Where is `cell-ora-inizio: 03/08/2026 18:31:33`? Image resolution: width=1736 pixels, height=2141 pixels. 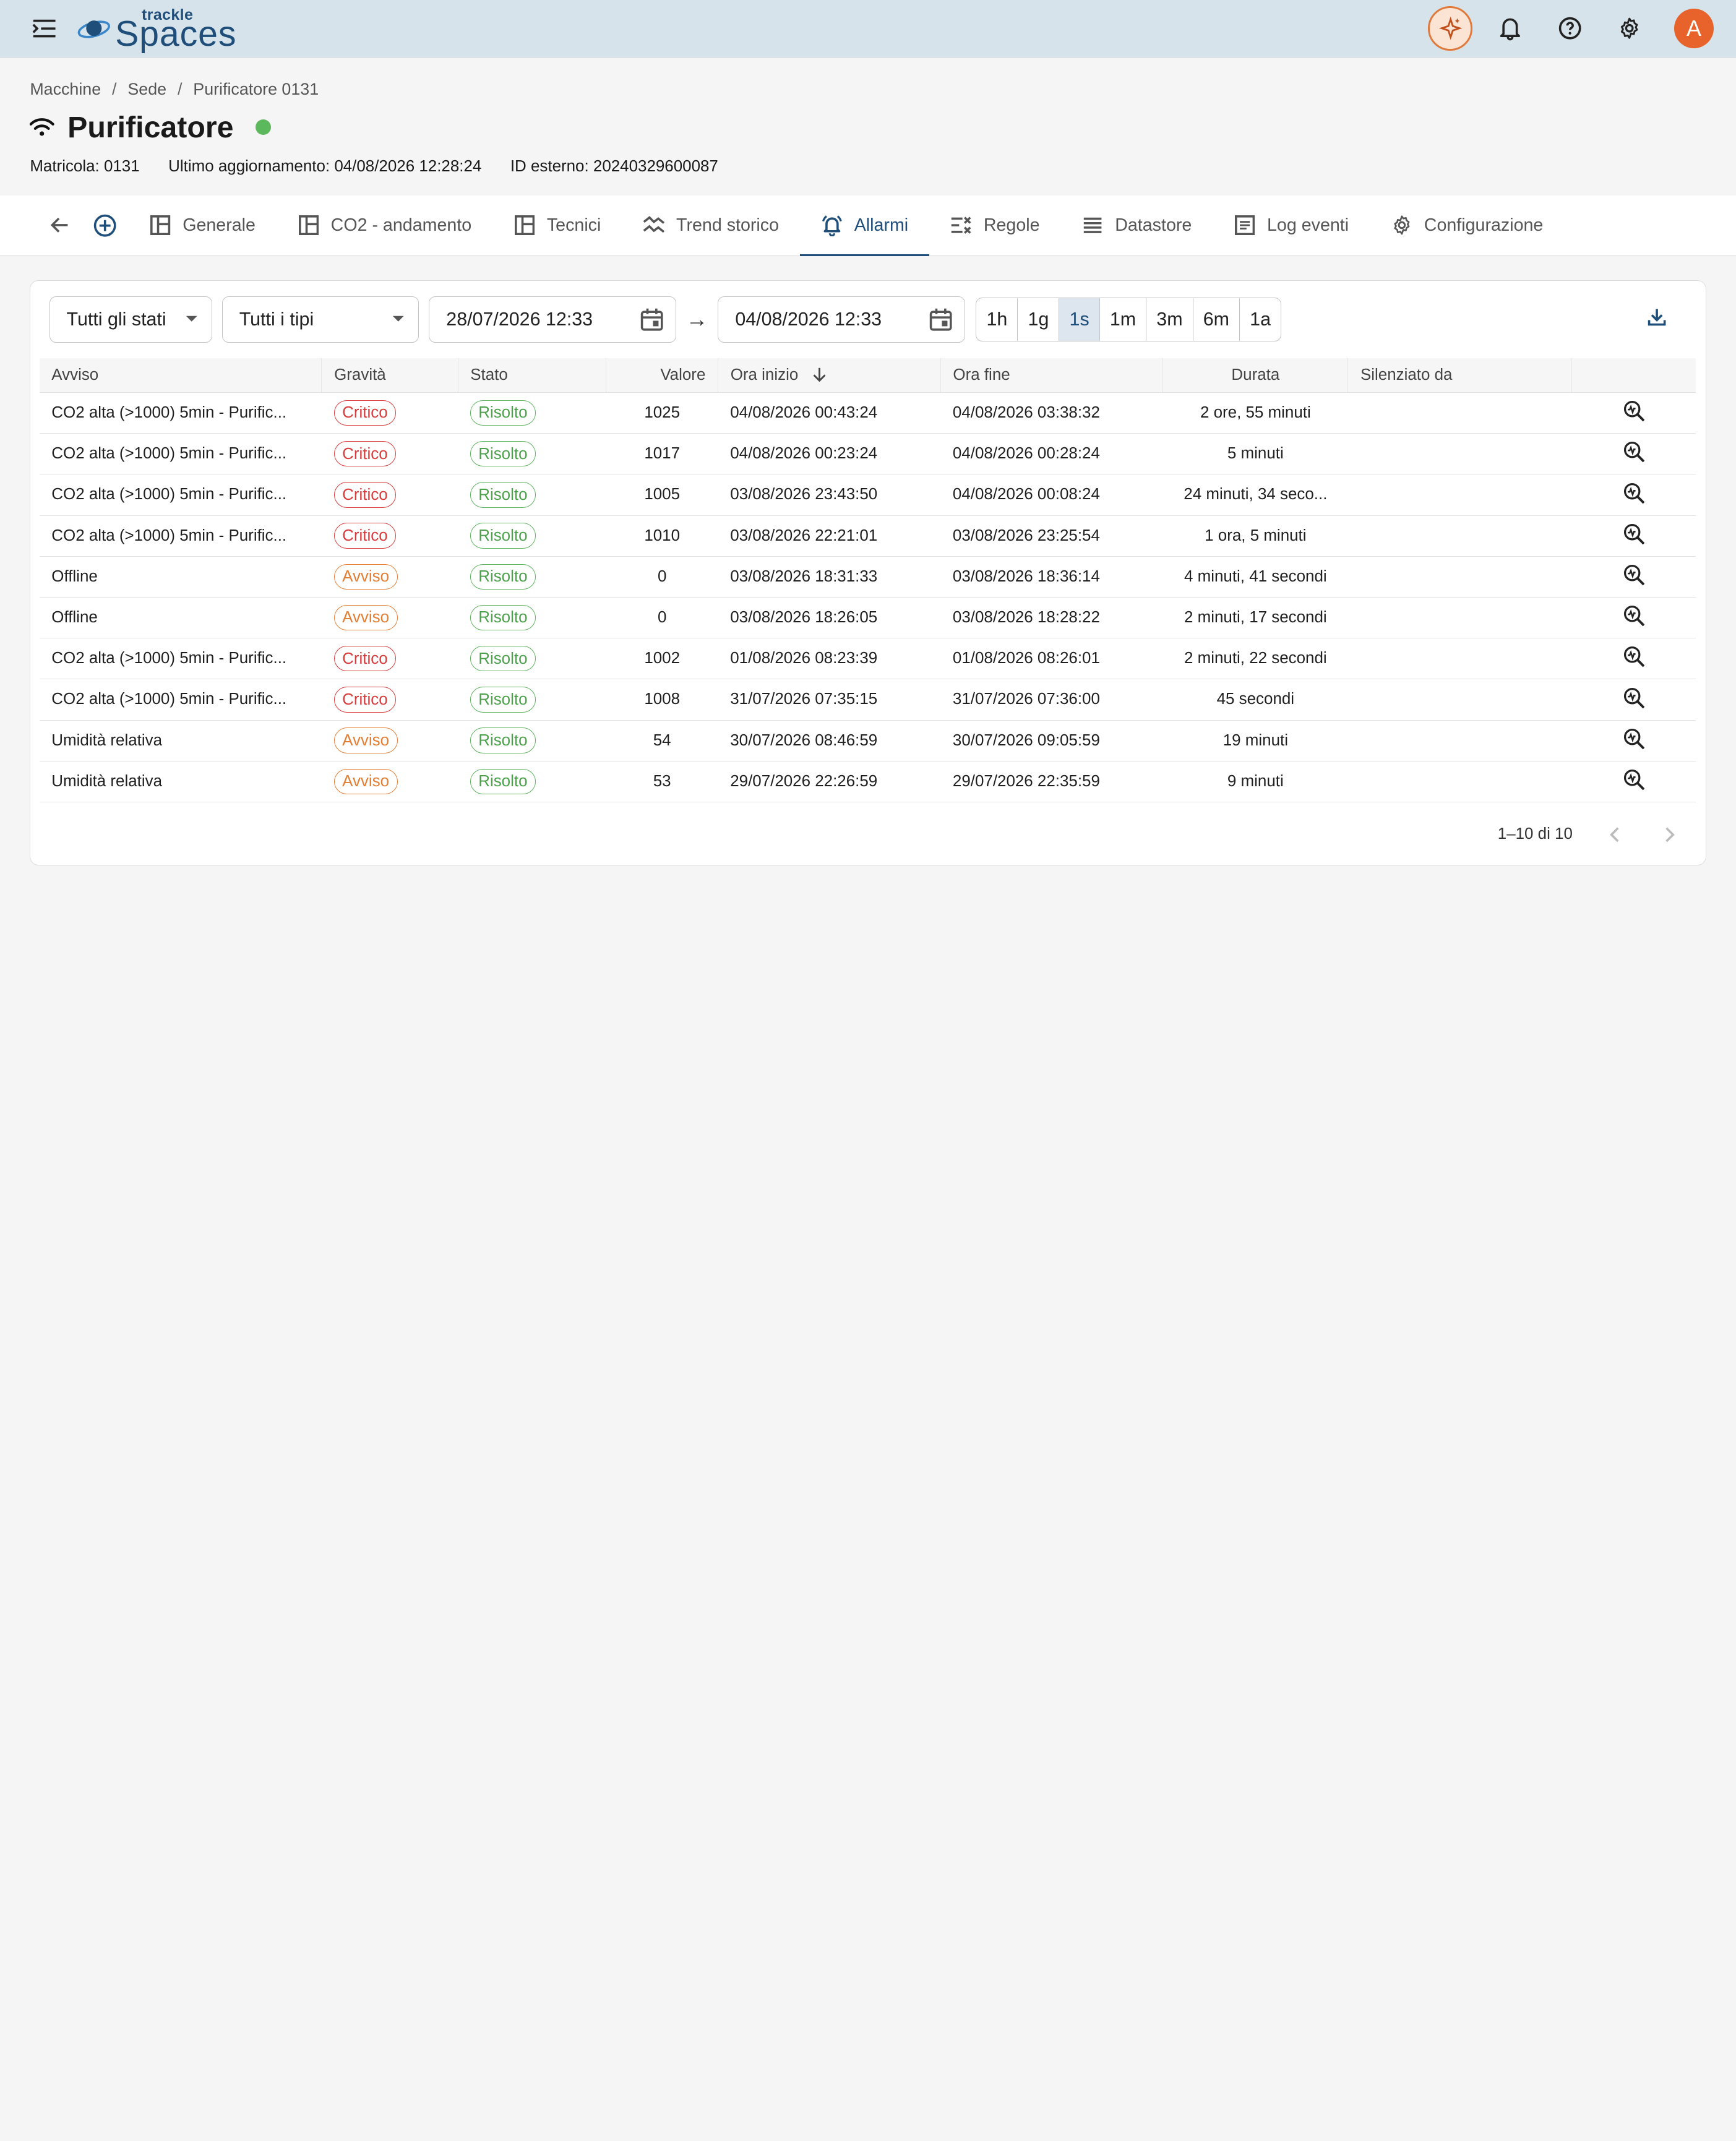
cell-ora-inizio: 03/08/2026 18:31:33 is located at coordinates (829, 577).